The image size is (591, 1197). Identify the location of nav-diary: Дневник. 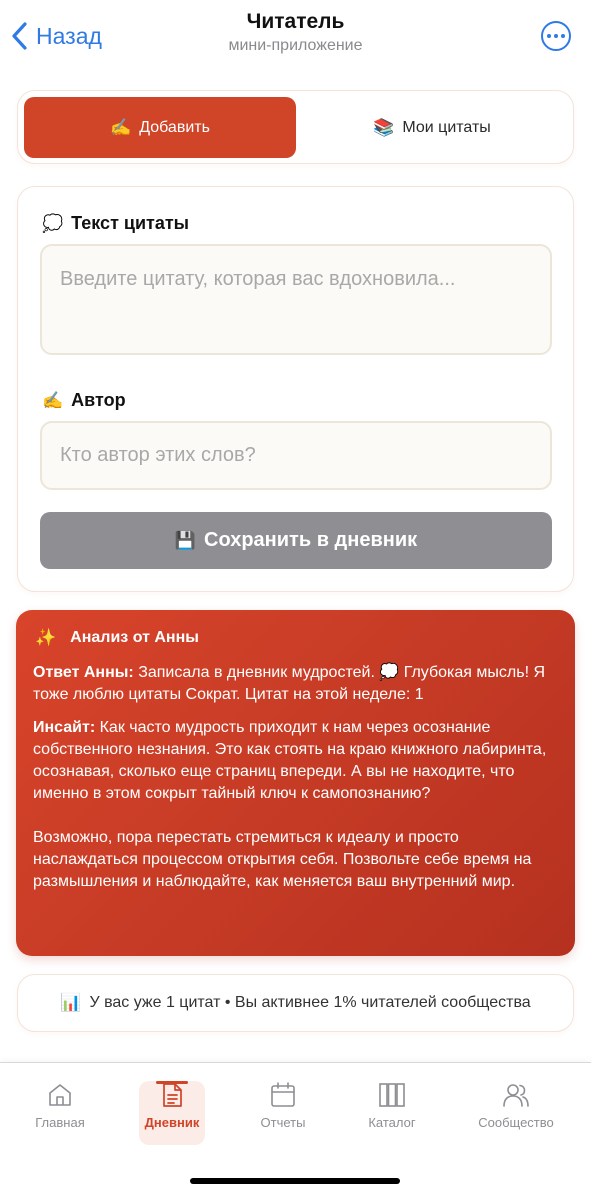
(172, 1112).